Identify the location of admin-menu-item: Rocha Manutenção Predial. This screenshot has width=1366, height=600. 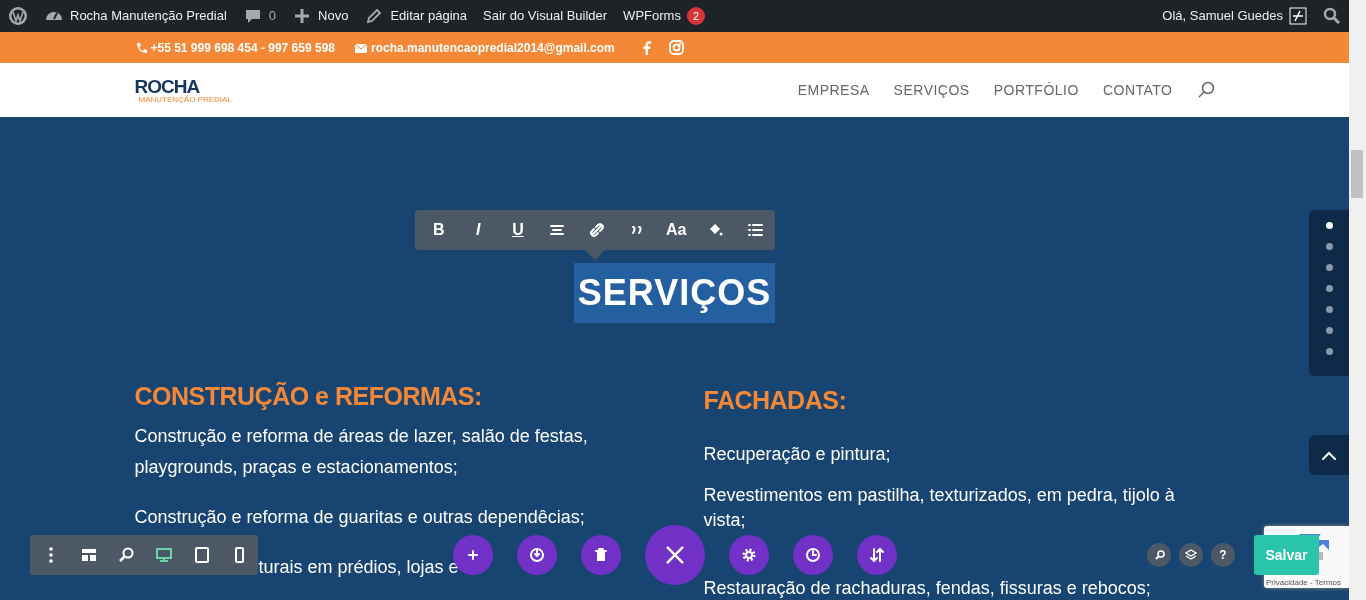
(135, 16).